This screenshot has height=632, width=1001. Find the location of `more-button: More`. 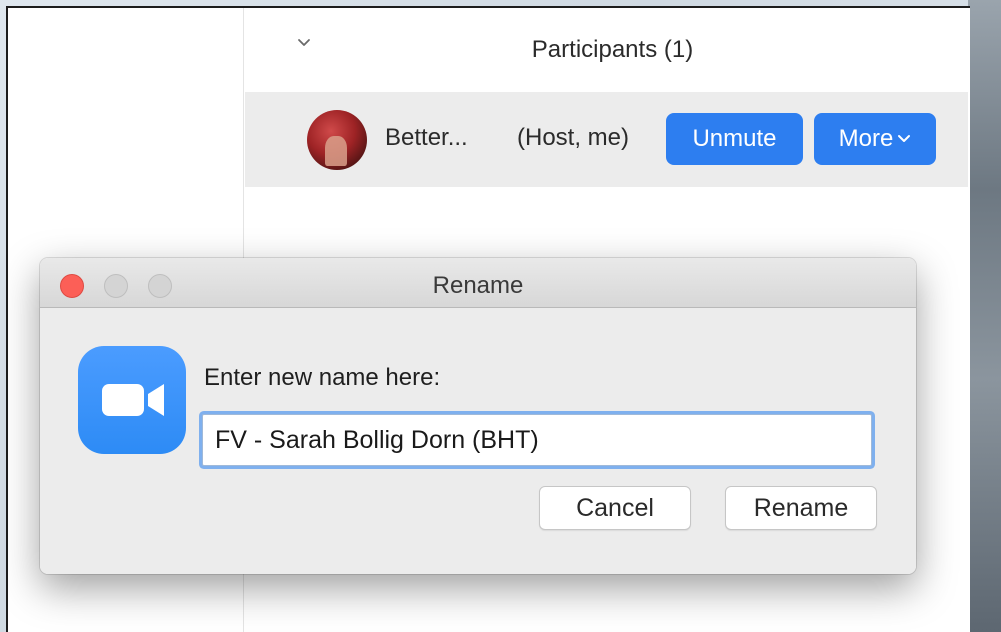

more-button: More is located at coordinates (875, 139).